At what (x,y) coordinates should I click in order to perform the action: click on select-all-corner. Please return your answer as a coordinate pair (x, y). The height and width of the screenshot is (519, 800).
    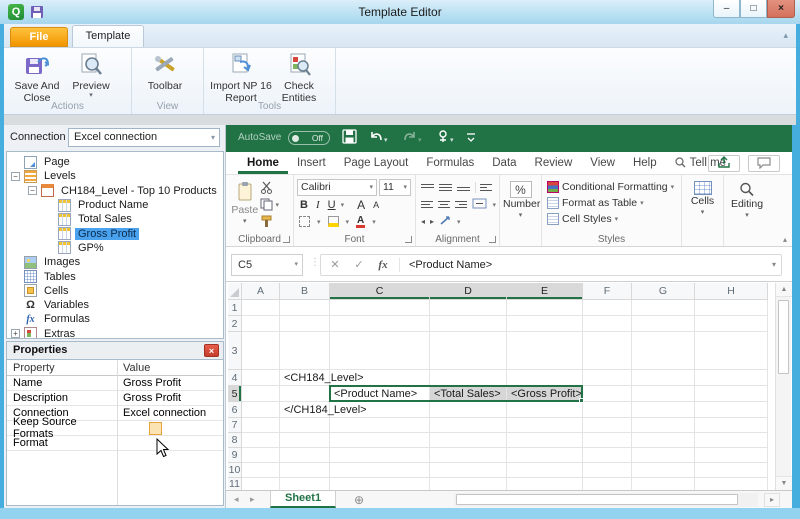
    Looking at the image, I should click on (235, 291).